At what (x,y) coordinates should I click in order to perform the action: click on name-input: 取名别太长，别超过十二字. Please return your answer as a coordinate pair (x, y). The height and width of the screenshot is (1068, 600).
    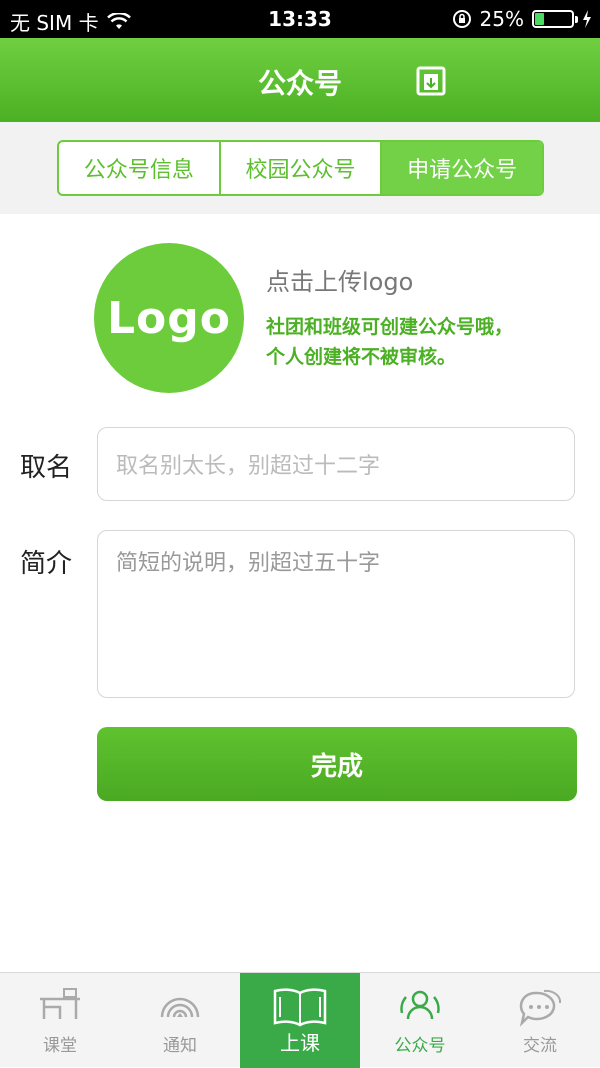
    Looking at the image, I should click on (336, 464).